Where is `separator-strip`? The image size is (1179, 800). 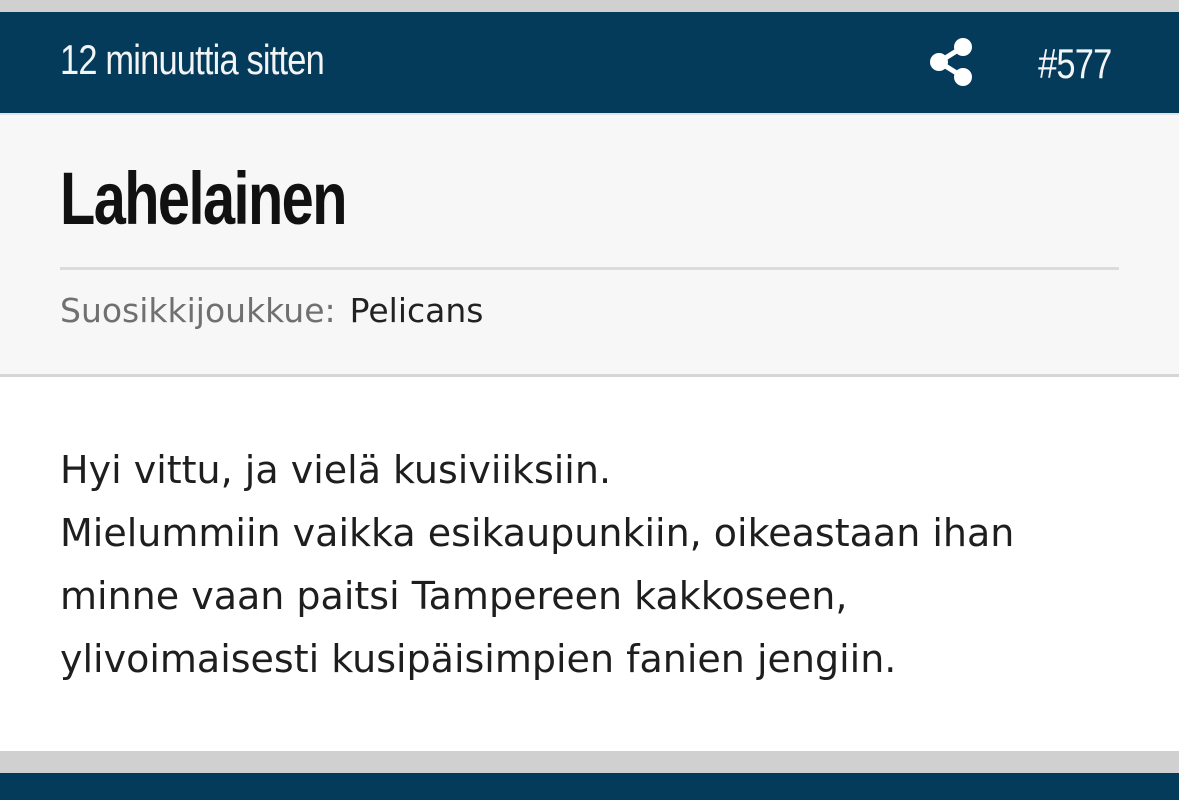 separator-strip is located at coordinates (589, 762).